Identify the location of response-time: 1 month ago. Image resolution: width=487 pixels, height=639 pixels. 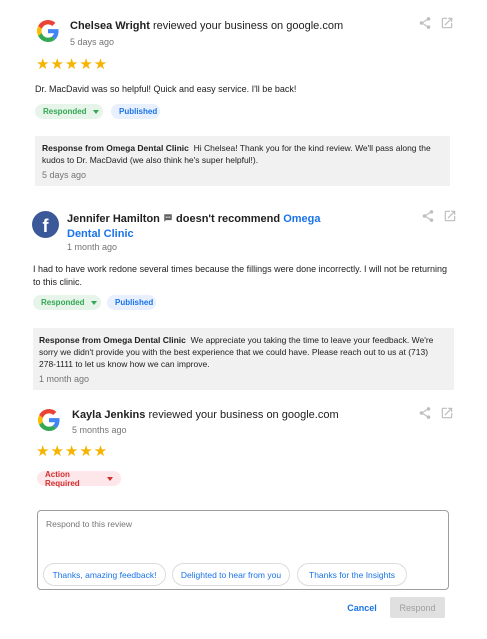
(64, 379).